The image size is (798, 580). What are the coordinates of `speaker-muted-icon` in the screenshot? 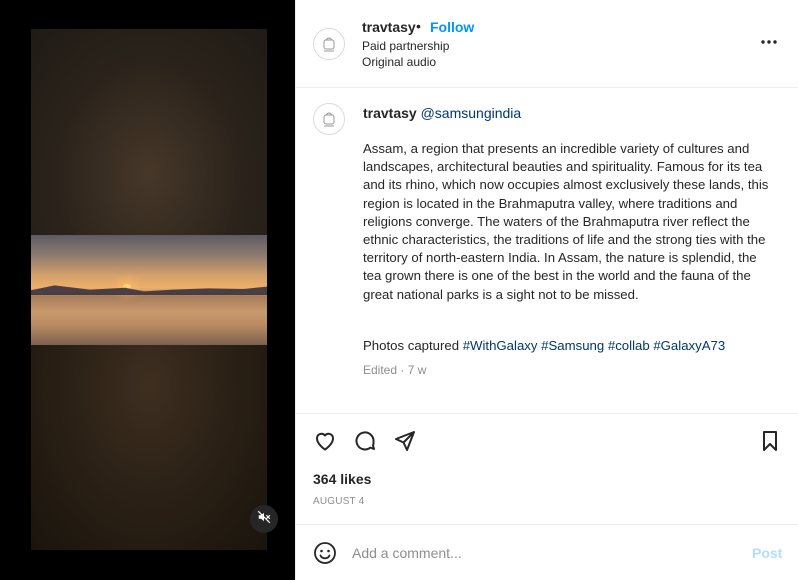 It's located at (264, 519).